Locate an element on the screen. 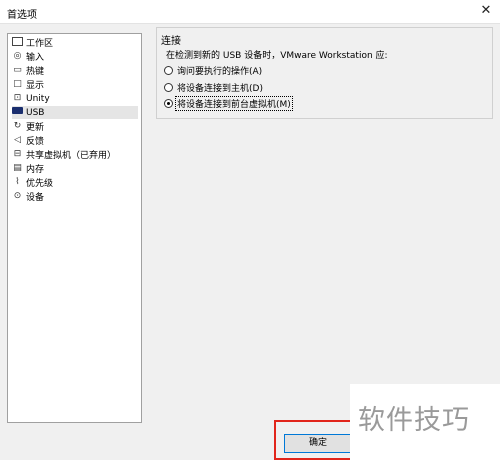 Image resolution: width=500 pixels, height=460 pixels. sidebar-item-display: □ 显示 is located at coordinates (75, 84).